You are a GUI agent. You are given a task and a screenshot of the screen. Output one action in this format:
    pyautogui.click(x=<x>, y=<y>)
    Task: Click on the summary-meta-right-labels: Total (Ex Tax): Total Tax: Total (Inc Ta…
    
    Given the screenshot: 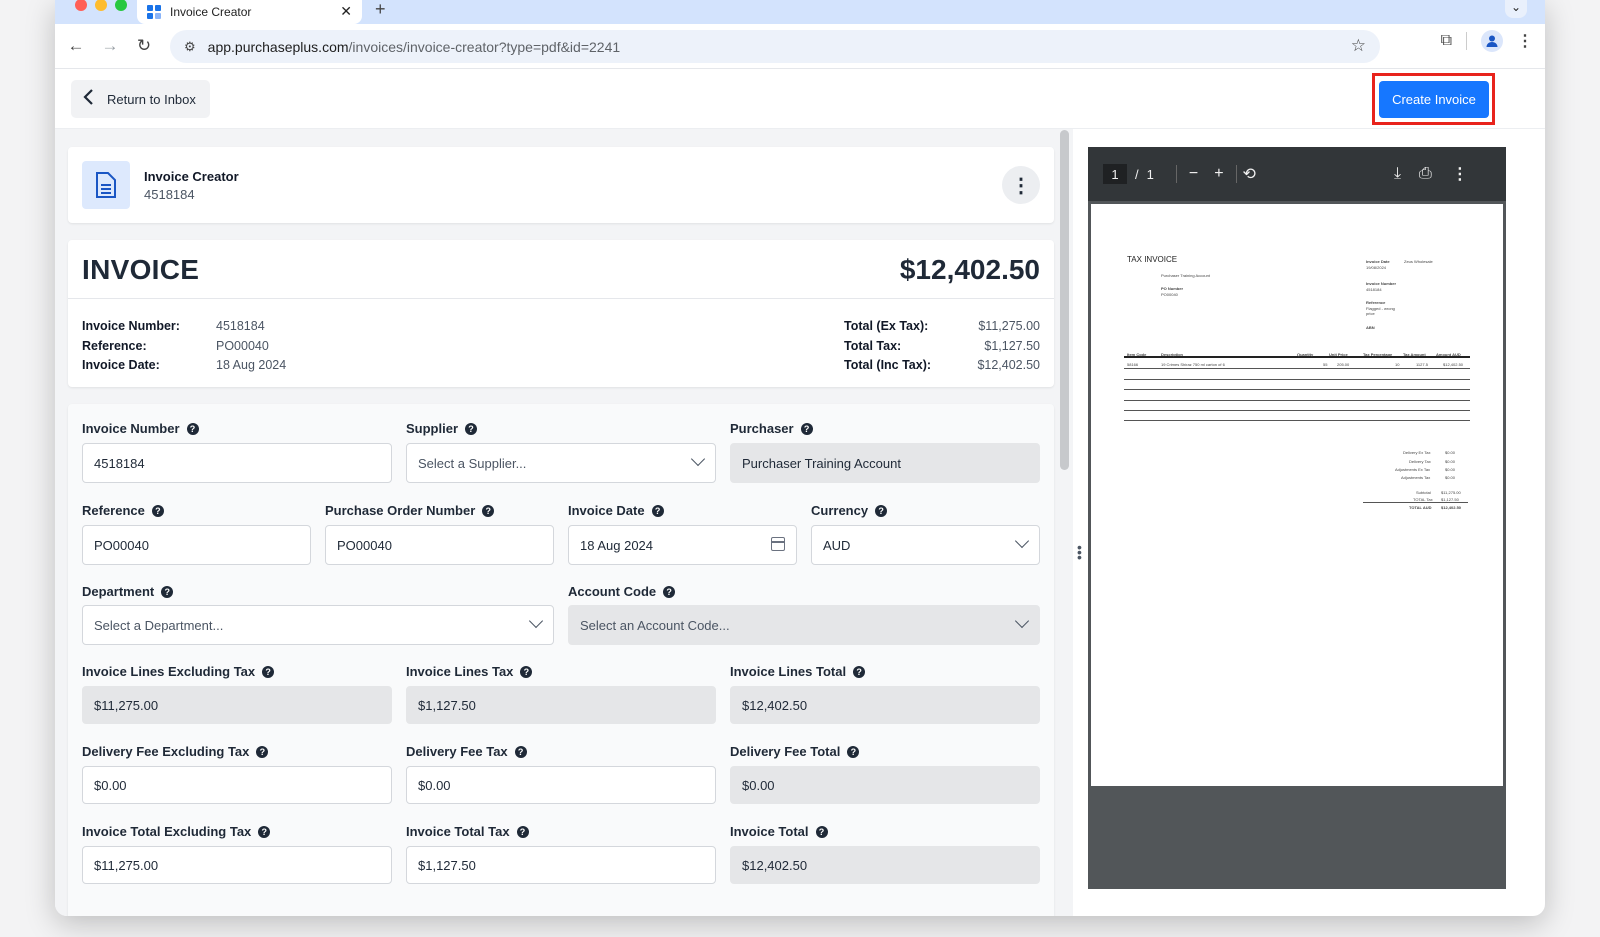 What is the action you would take?
    pyautogui.click(x=887, y=346)
    